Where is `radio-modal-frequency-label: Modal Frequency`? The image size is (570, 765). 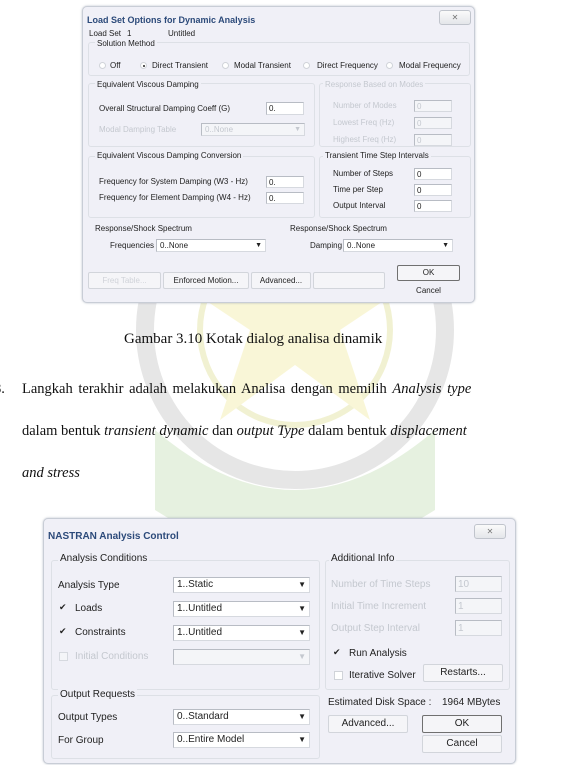 radio-modal-frequency-label: Modal Frequency is located at coordinates (430, 65).